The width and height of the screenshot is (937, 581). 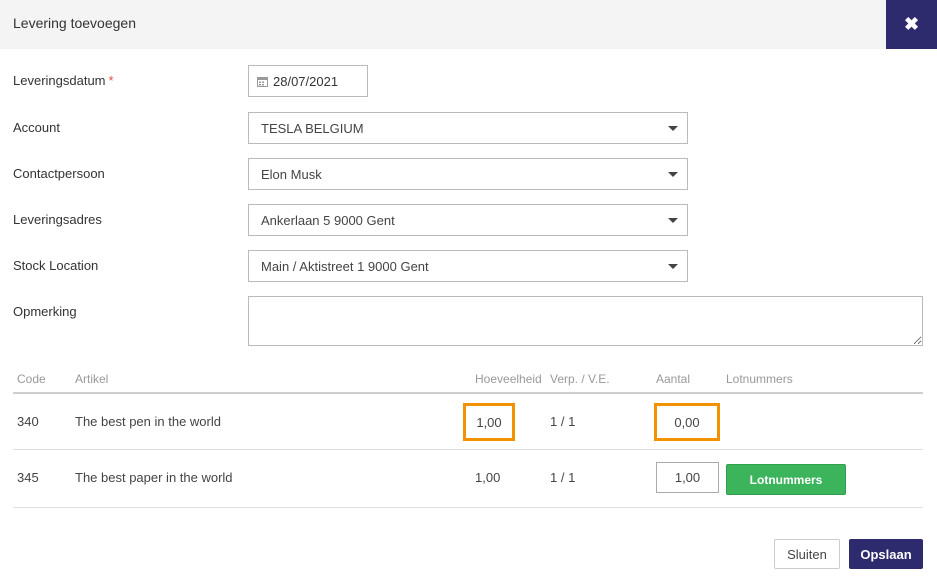 I want to click on delivery-date-value: 28/07/2021, so click(x=306, y=81).